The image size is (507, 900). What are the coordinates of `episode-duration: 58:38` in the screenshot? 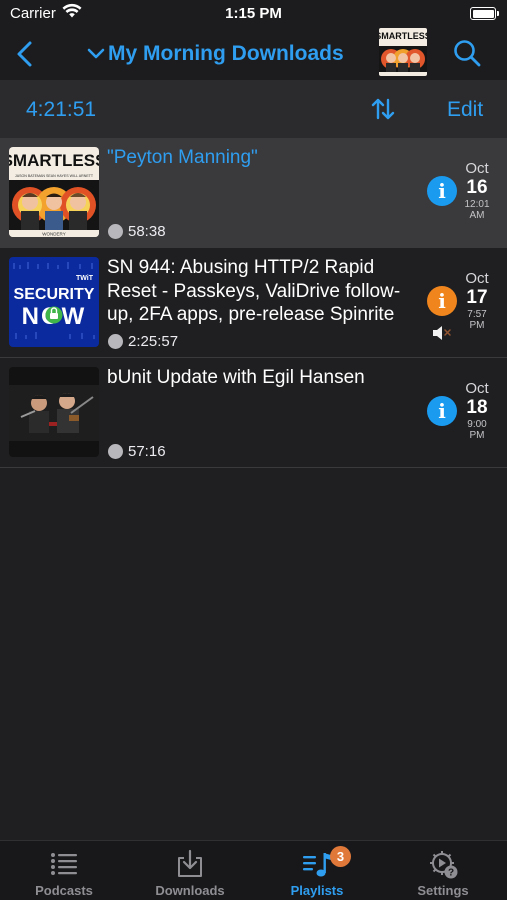 It's located at (137, 231).